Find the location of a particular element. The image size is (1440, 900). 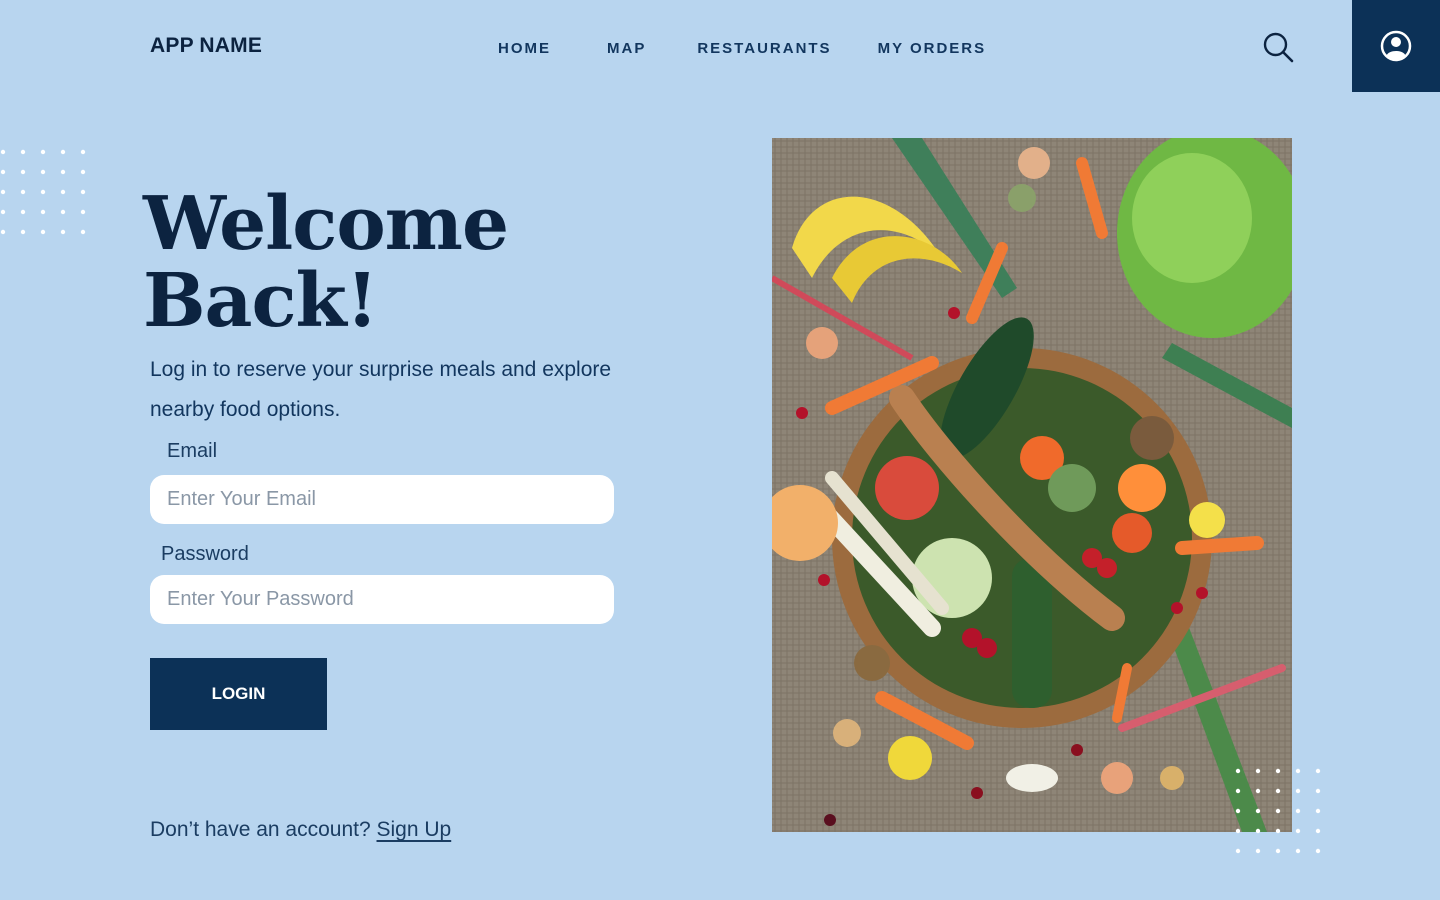

profile-button is located at coordinates (1396, 46).